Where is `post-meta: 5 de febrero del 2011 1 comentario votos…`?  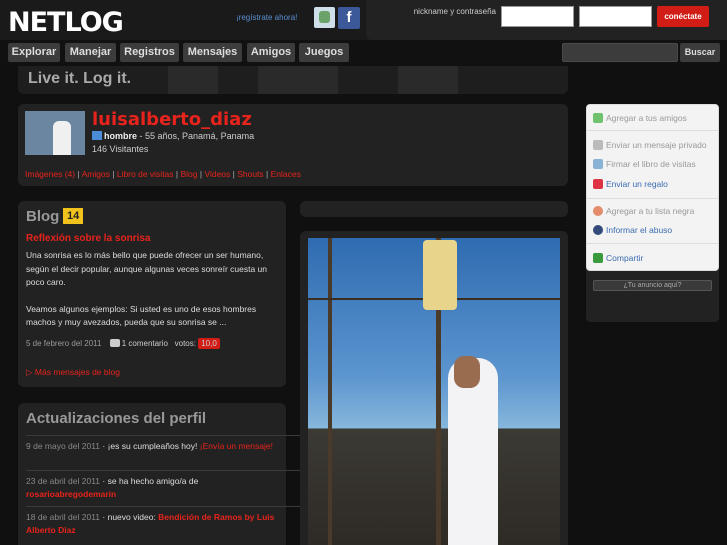
post-meta: 5 de febrero del 2011 1 comentario votos… is located at coordinates (123, 343).